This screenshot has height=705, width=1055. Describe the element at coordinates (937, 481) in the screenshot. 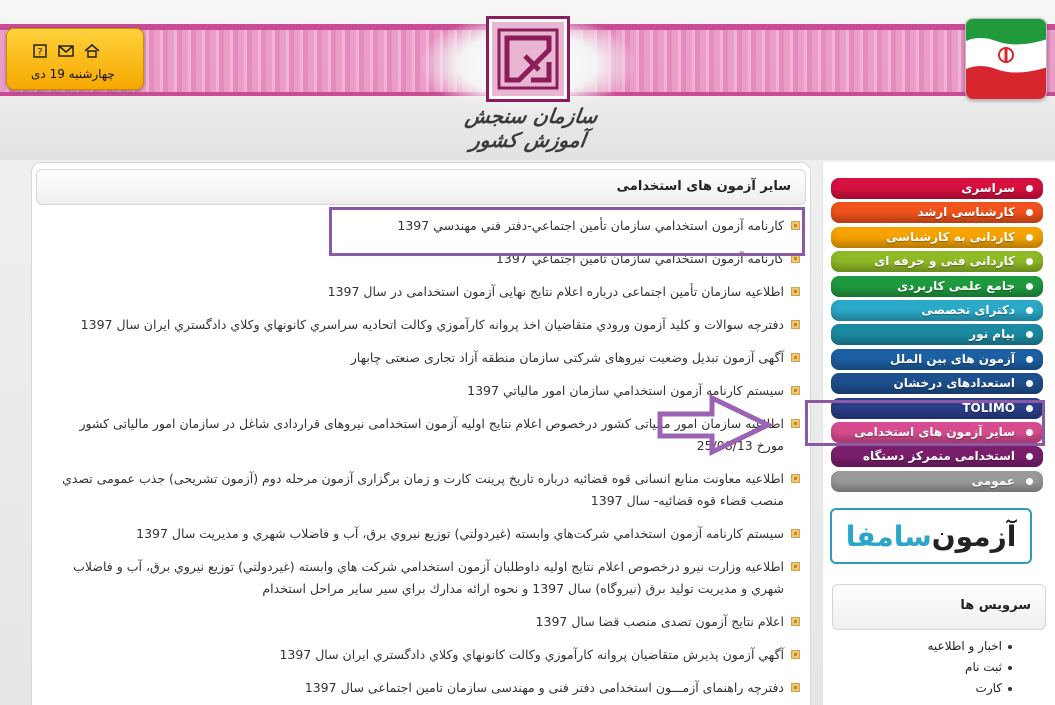

I see `category-item: عمومی` at that location.